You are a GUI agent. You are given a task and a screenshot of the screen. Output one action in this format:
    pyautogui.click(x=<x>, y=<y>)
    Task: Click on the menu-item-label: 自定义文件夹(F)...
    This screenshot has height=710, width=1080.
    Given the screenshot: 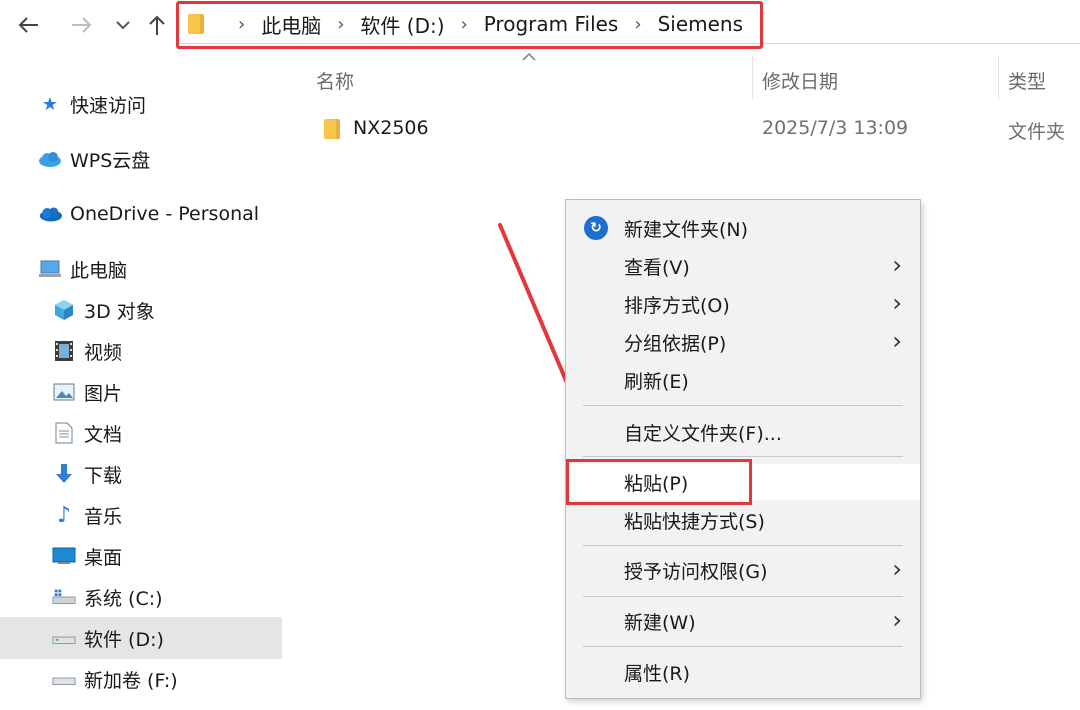 What is the action you would take?
    pyautogui.click(x=703, y=433)
    